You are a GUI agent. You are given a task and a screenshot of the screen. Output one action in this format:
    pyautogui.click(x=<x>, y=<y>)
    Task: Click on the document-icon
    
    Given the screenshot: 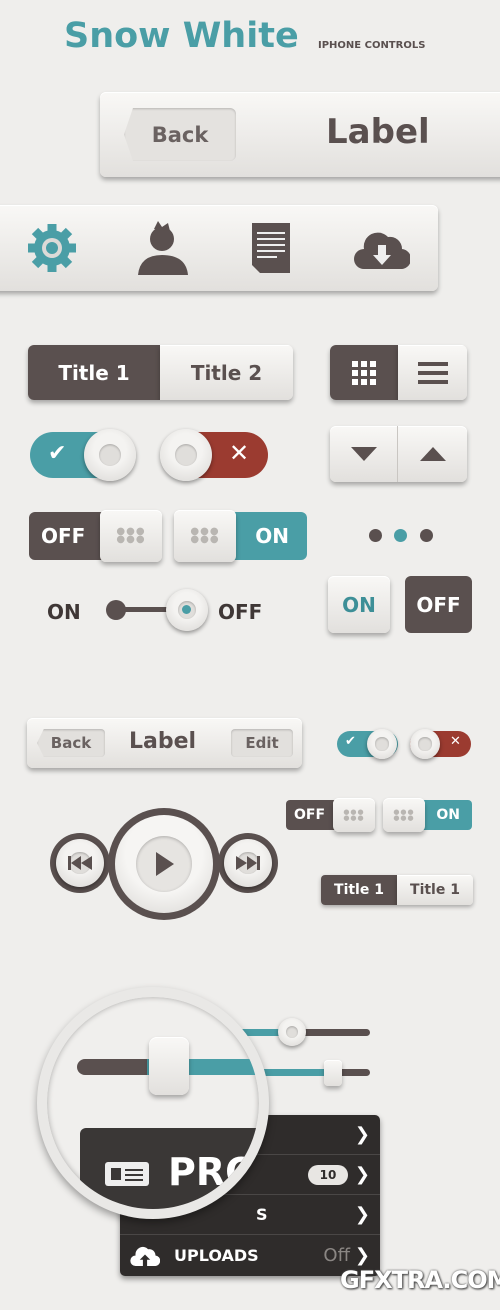 What is the action you would take?
    pyautogui.click(x=273, y=248)
    